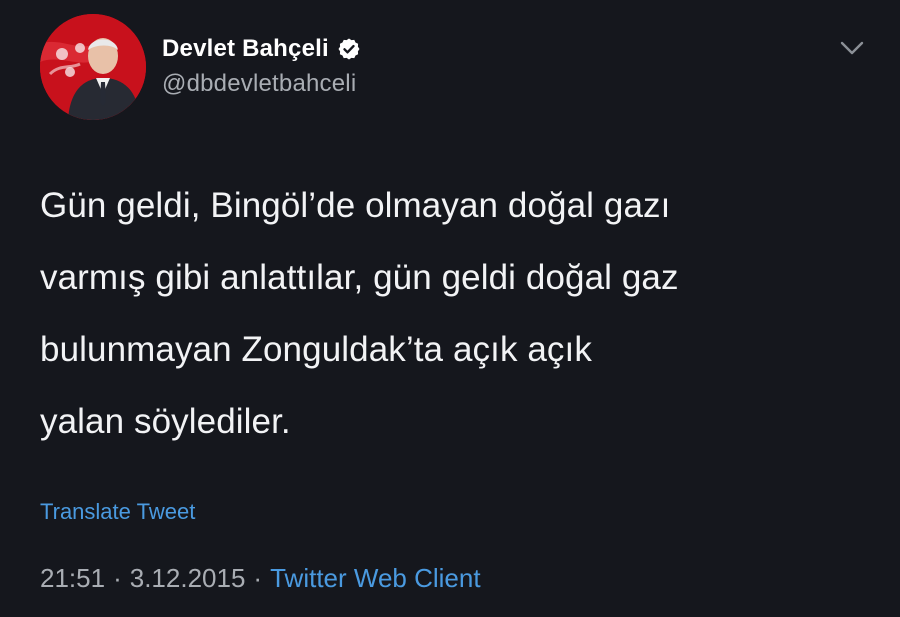 This screenshot has width=900, height=617. I want to click on tweet-meta: 21:51 · 3.12.2015 · Twitter Web Client, so click(260, 578).